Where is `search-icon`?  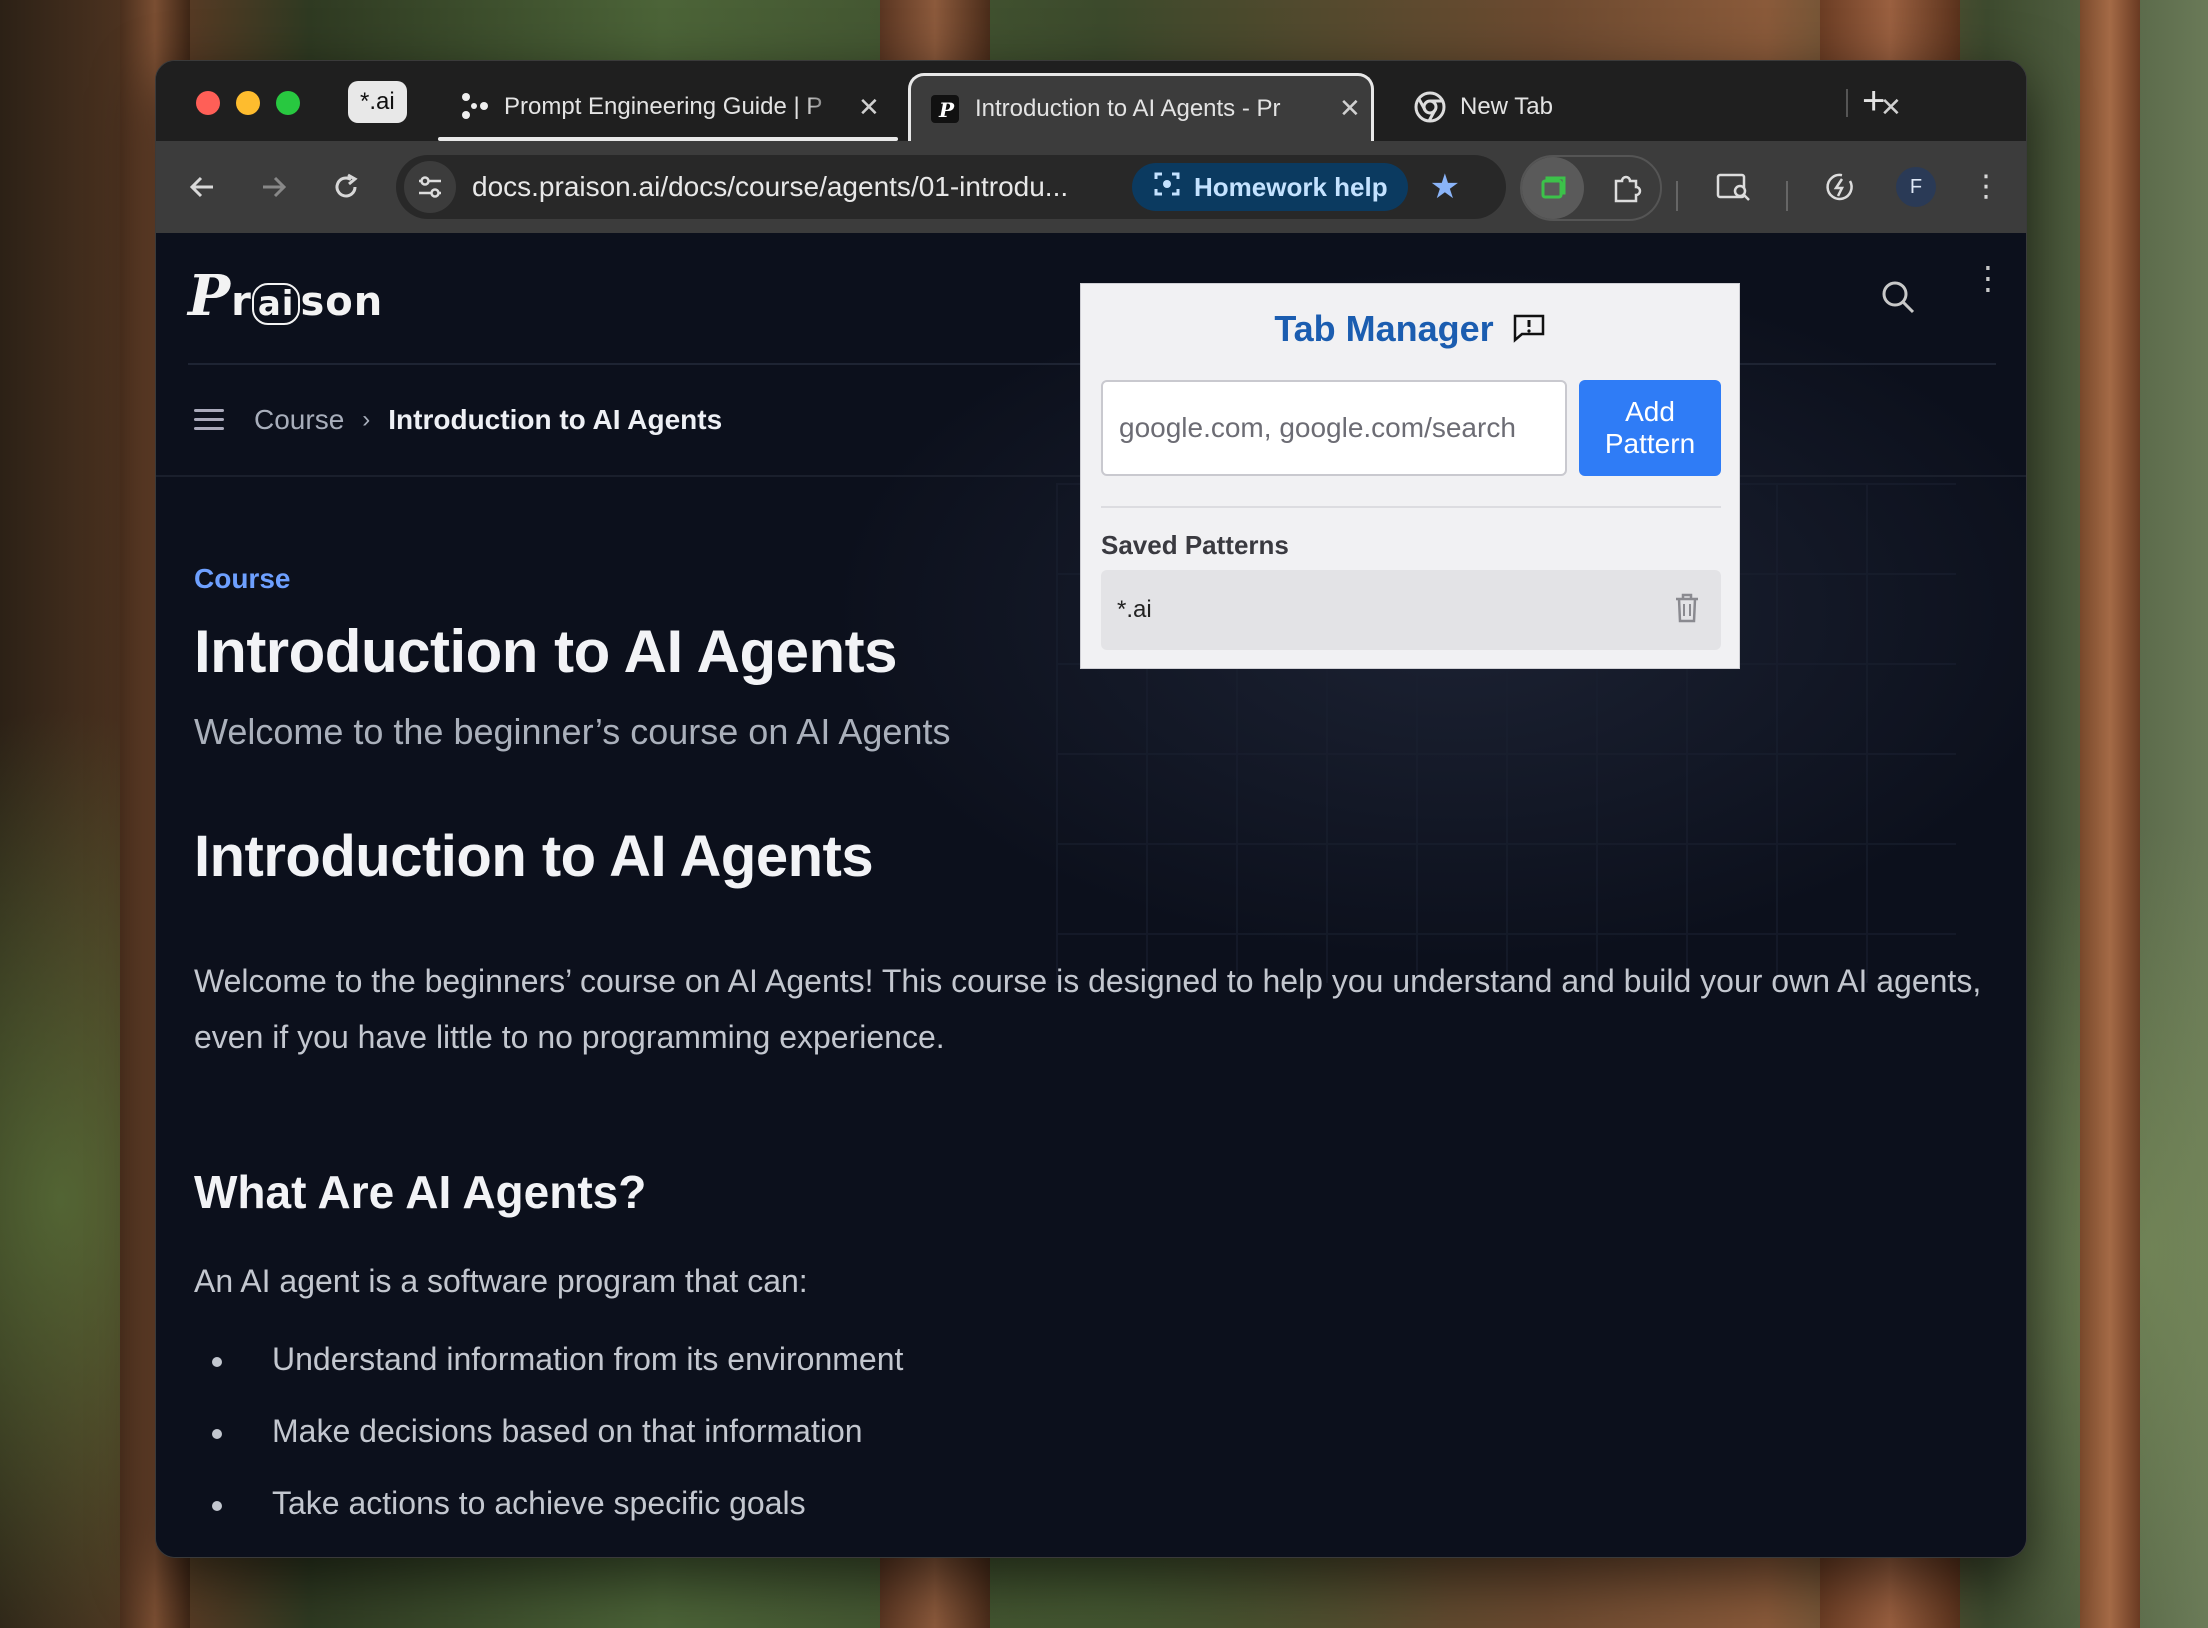
search-icon is located at coordinates (1898, 299).